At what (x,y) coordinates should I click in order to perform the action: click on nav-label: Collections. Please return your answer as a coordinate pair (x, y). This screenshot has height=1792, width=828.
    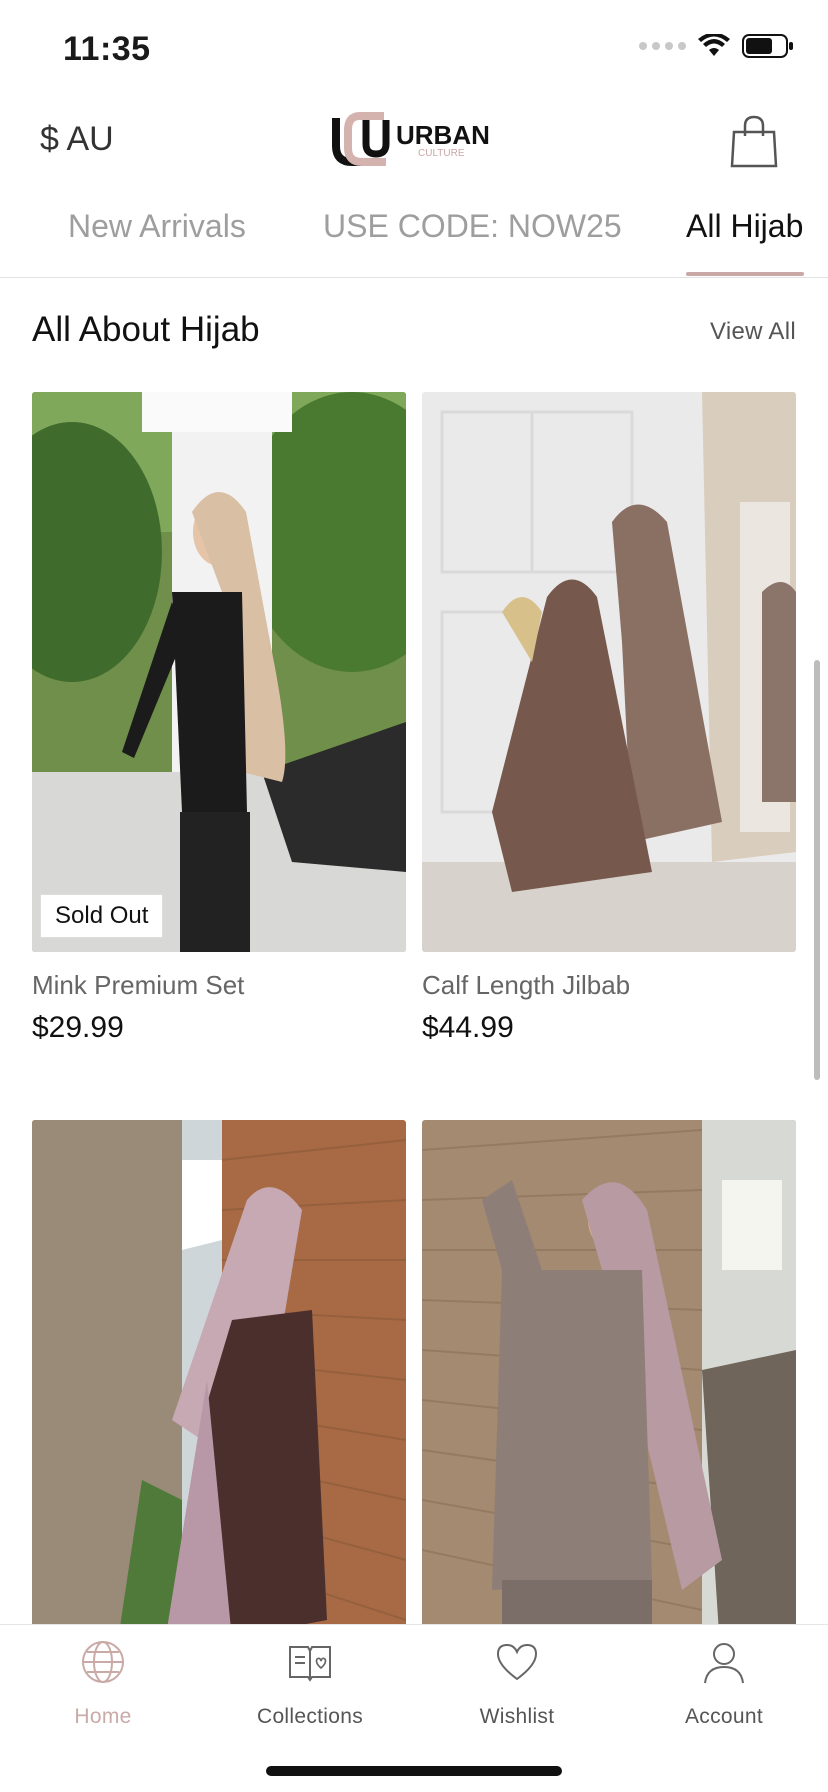
    Looking at the image, I should click on (309, 1716).